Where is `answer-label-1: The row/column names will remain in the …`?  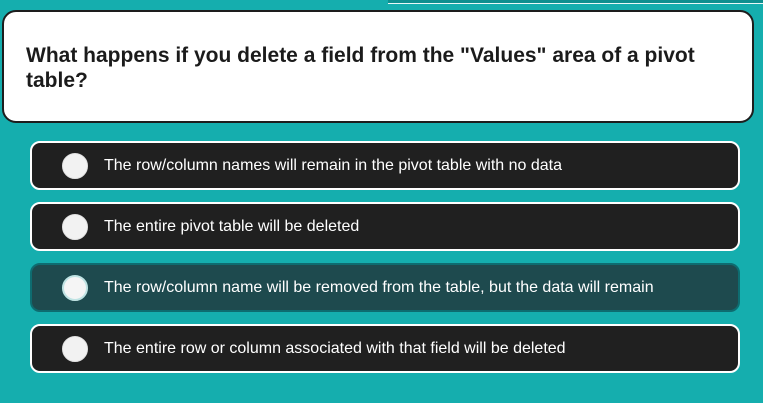
answer-label-1: The row/column names will remain in the … is located at coordinates (333, 165).